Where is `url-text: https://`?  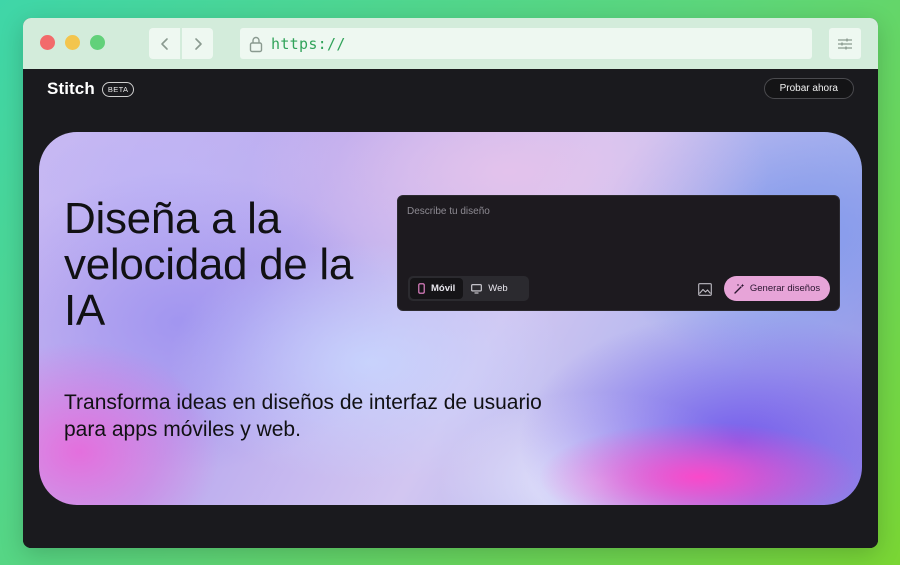 url-text: https:// is located at coordinates (308, 43).